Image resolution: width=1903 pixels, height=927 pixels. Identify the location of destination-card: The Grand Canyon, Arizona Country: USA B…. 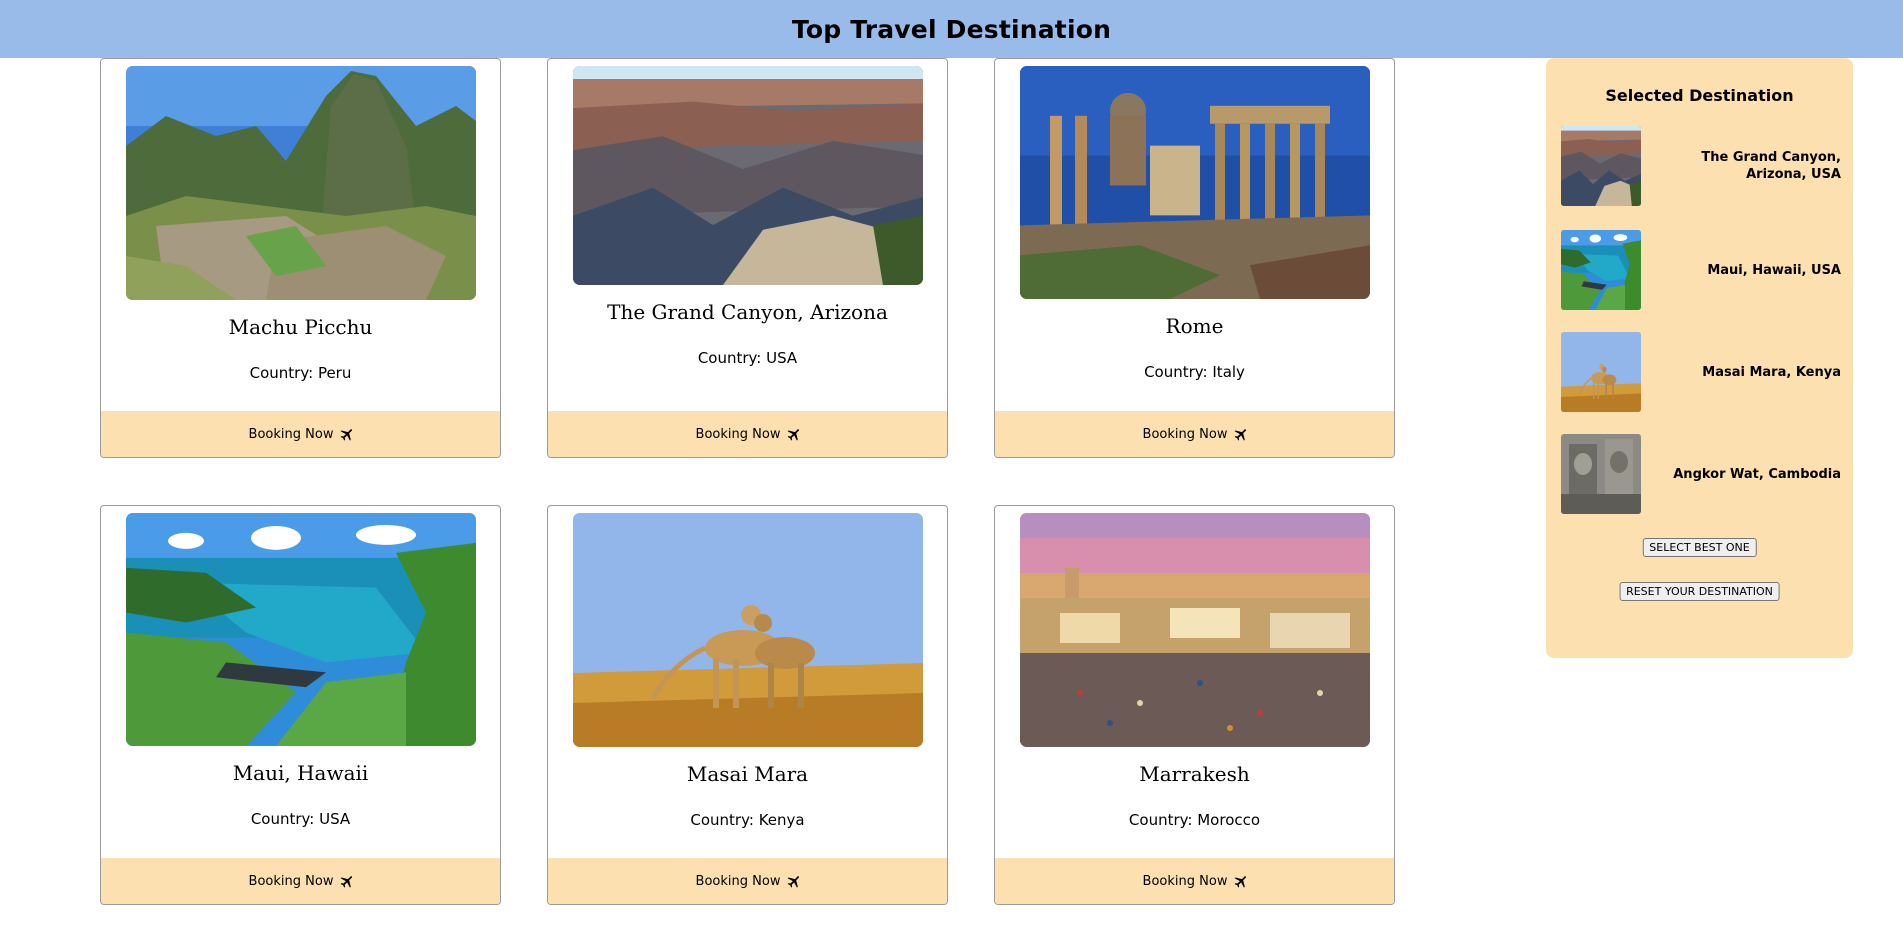
(747, 258).